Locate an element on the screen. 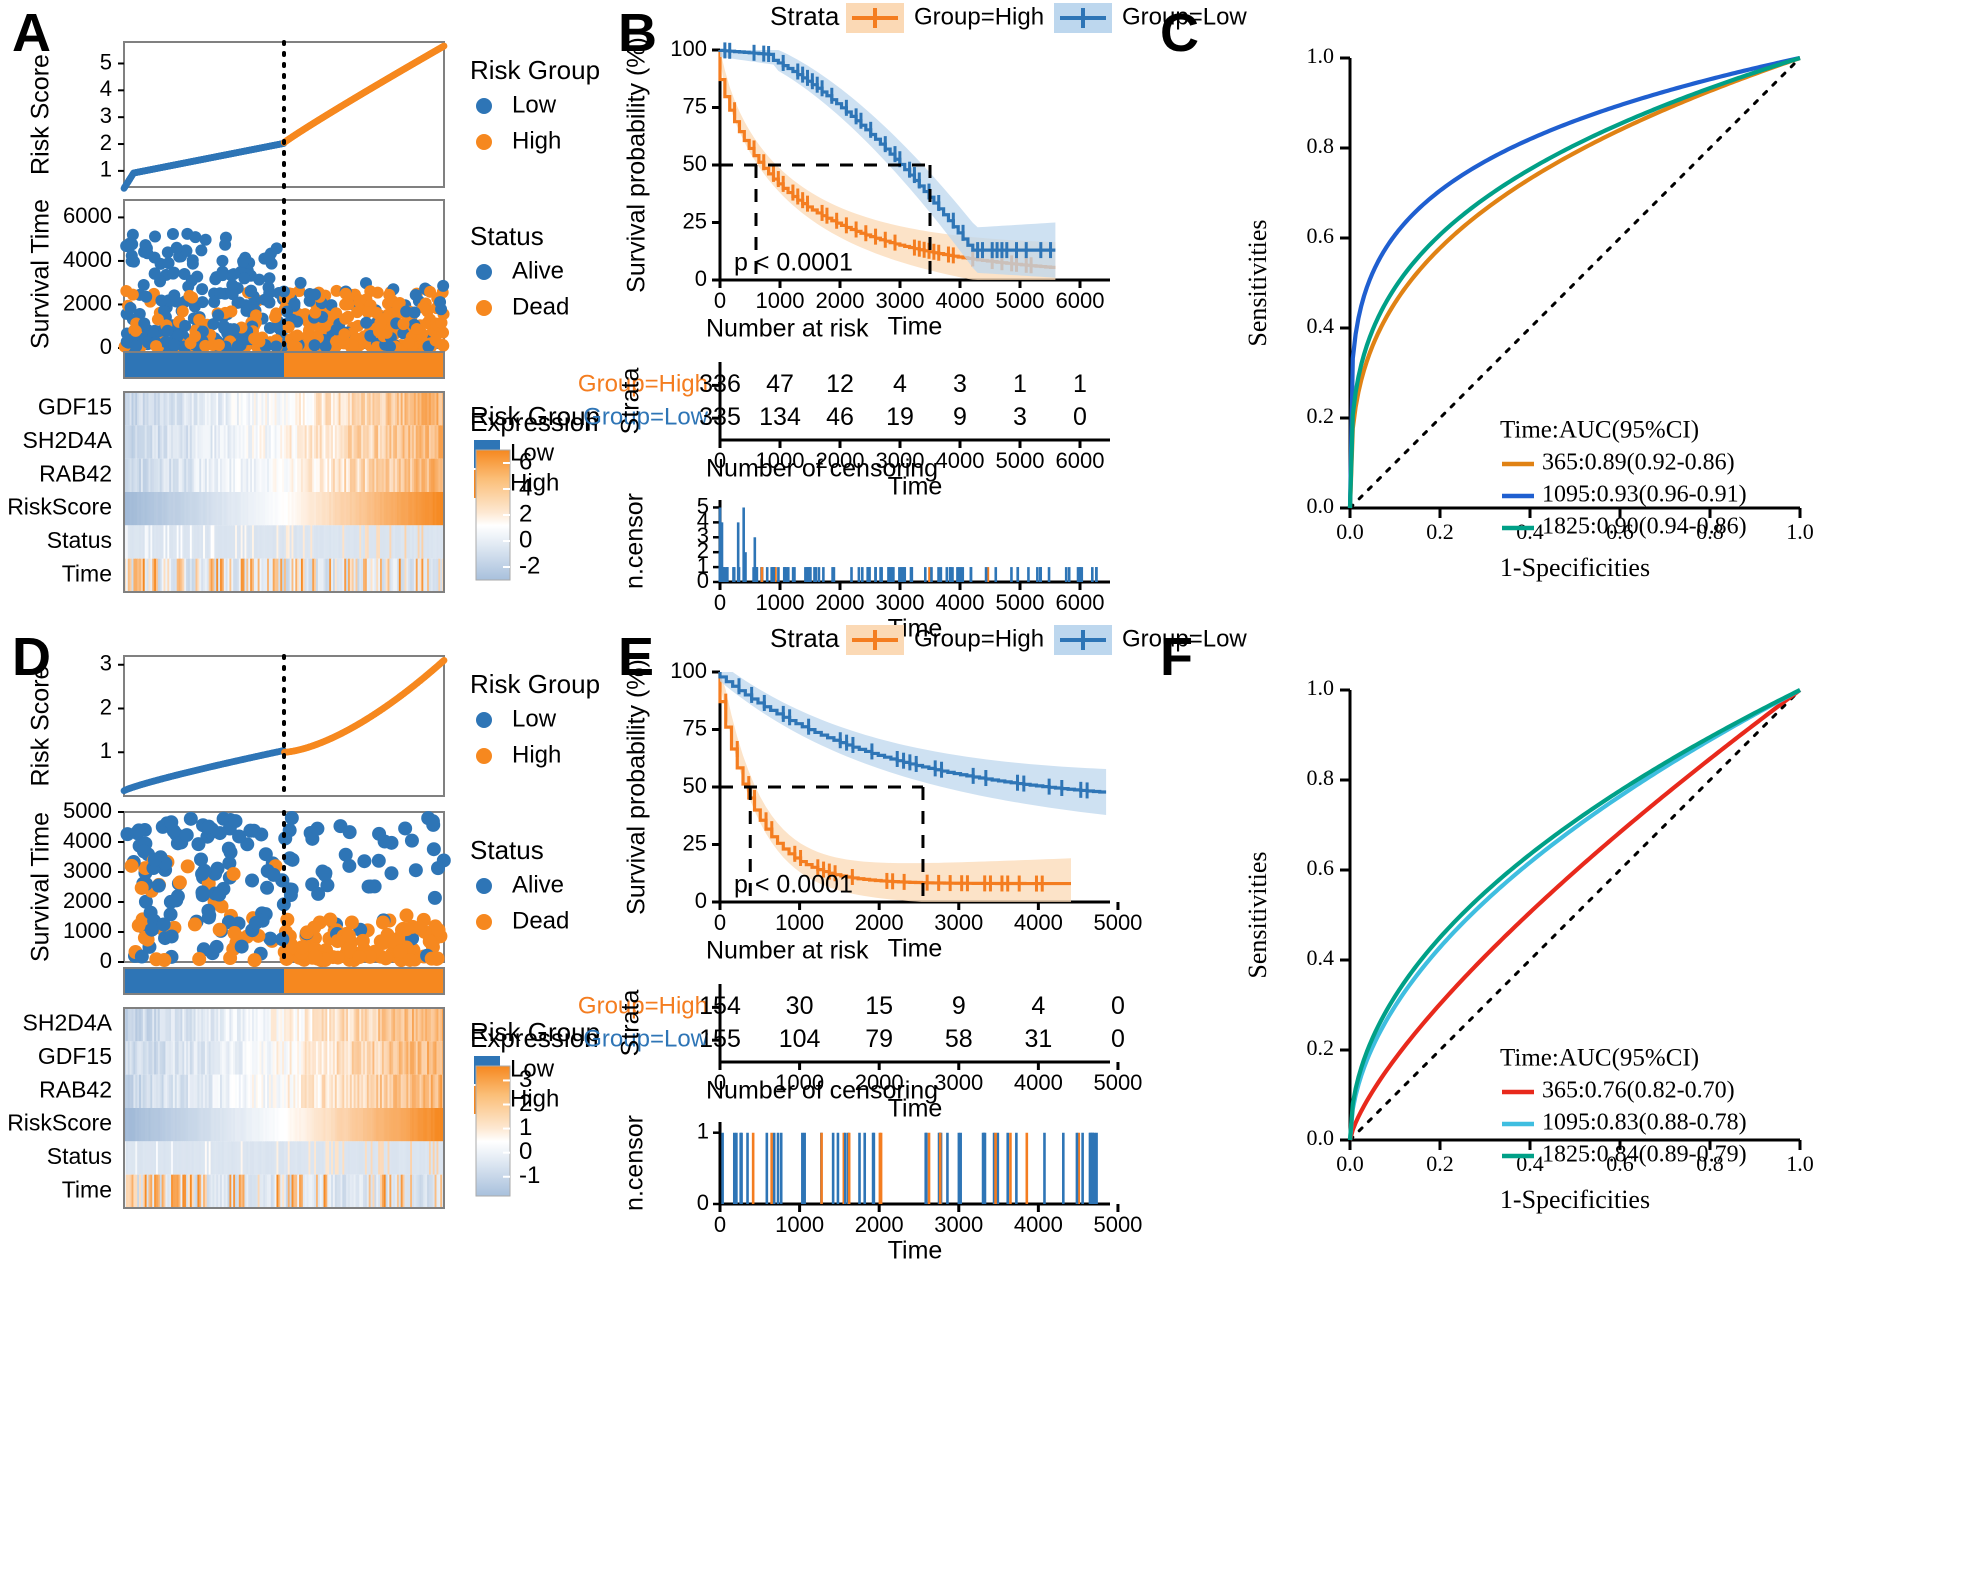  risk-score-ytick-label: 2 is located at coordinates (106, 142).